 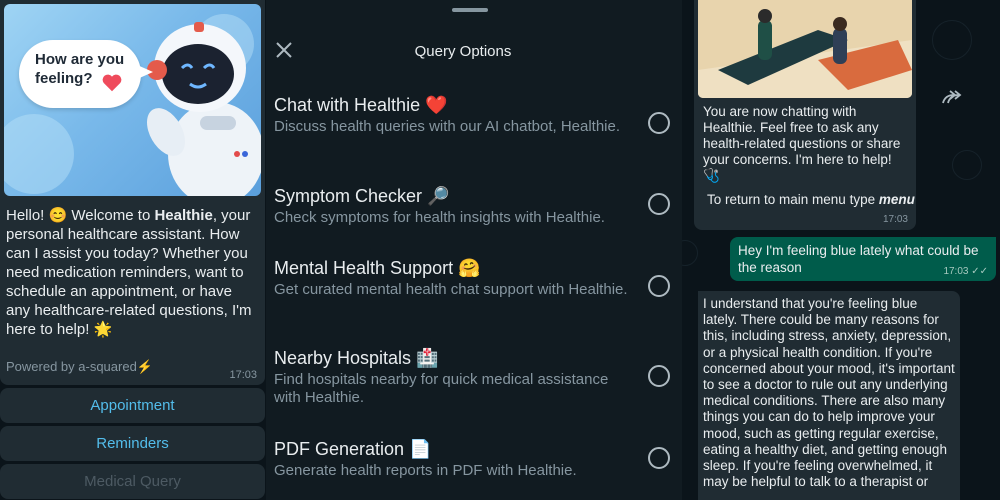 I want to click on option-title: Nearby Hospitals 🏥, so click(x=356, y=358).